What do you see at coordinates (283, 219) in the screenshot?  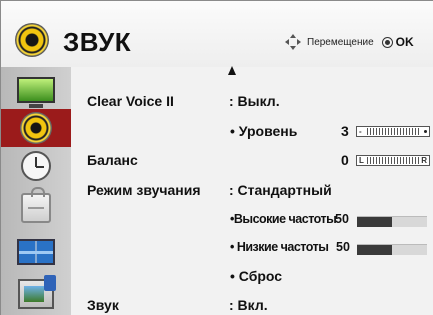 I see `treble-label: •Высокие частоты` at bounding box center [283, 219].